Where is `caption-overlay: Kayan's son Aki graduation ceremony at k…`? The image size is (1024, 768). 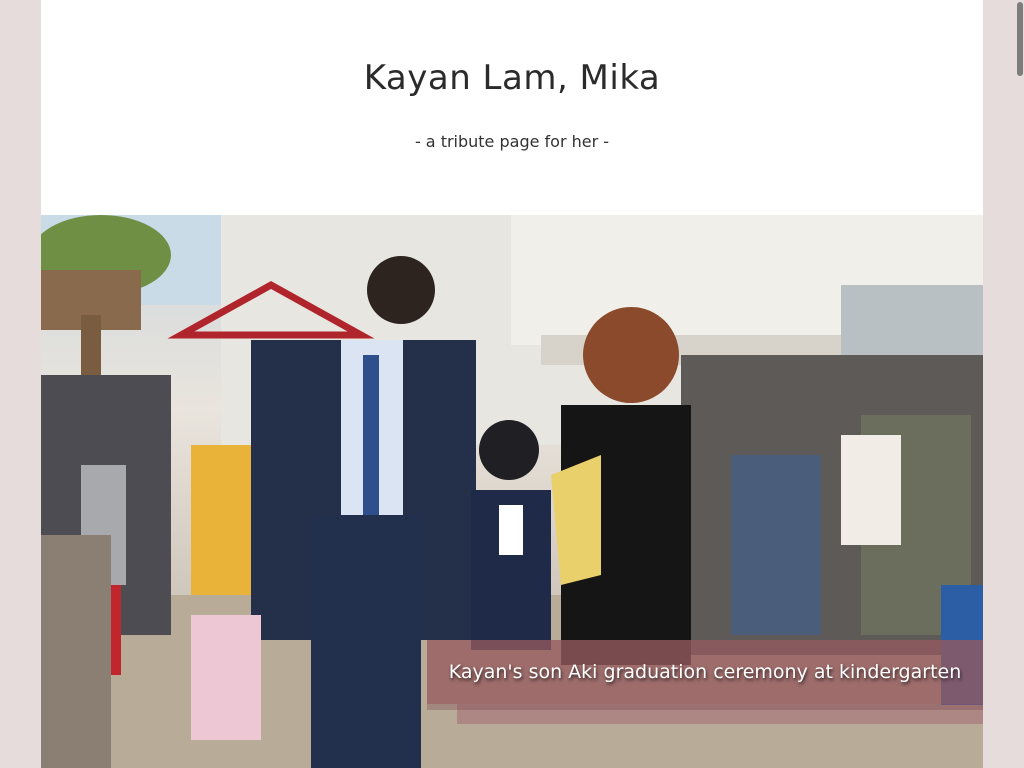 caption-overlay: Kayan's son Aki graduation ceremony at k… is located at coordinates (705, 672).